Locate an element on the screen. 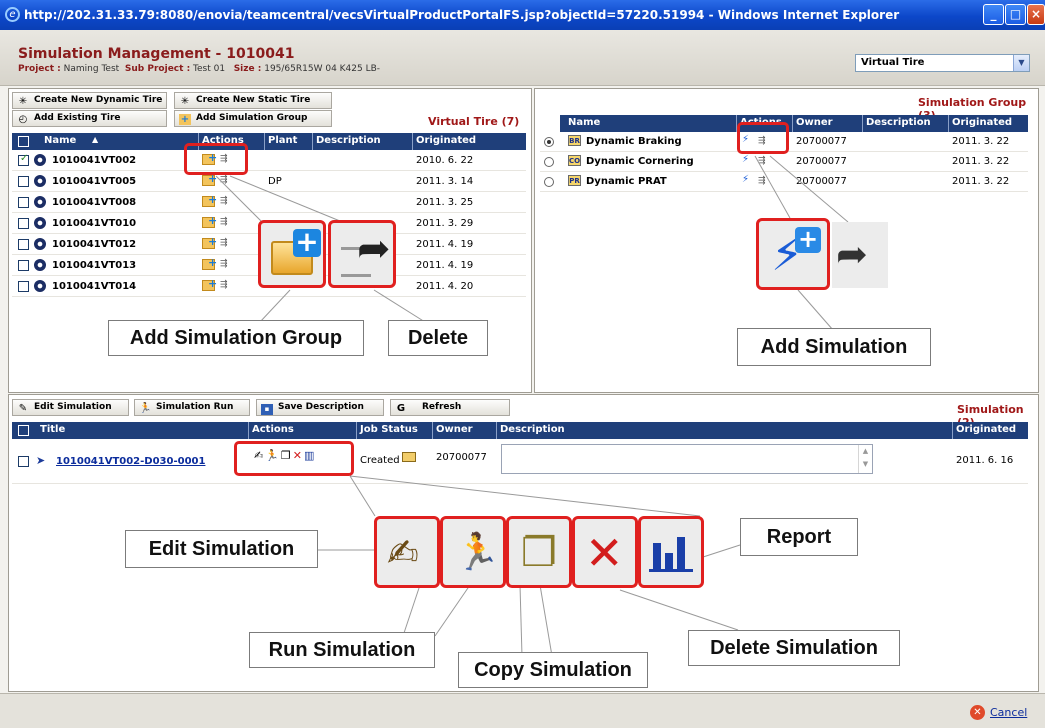 The height and width of the screenshot is (728, 1045). table-row: PR Dynamic PRAT ⚡ ⇶ 20700077 2011. 3. 22 is located at coordinates (784, 182).